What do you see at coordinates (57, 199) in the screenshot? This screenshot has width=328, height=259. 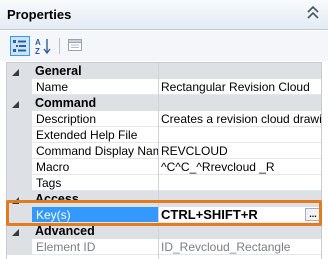 I see `category-label: Access` at bounding box center [57, 199].